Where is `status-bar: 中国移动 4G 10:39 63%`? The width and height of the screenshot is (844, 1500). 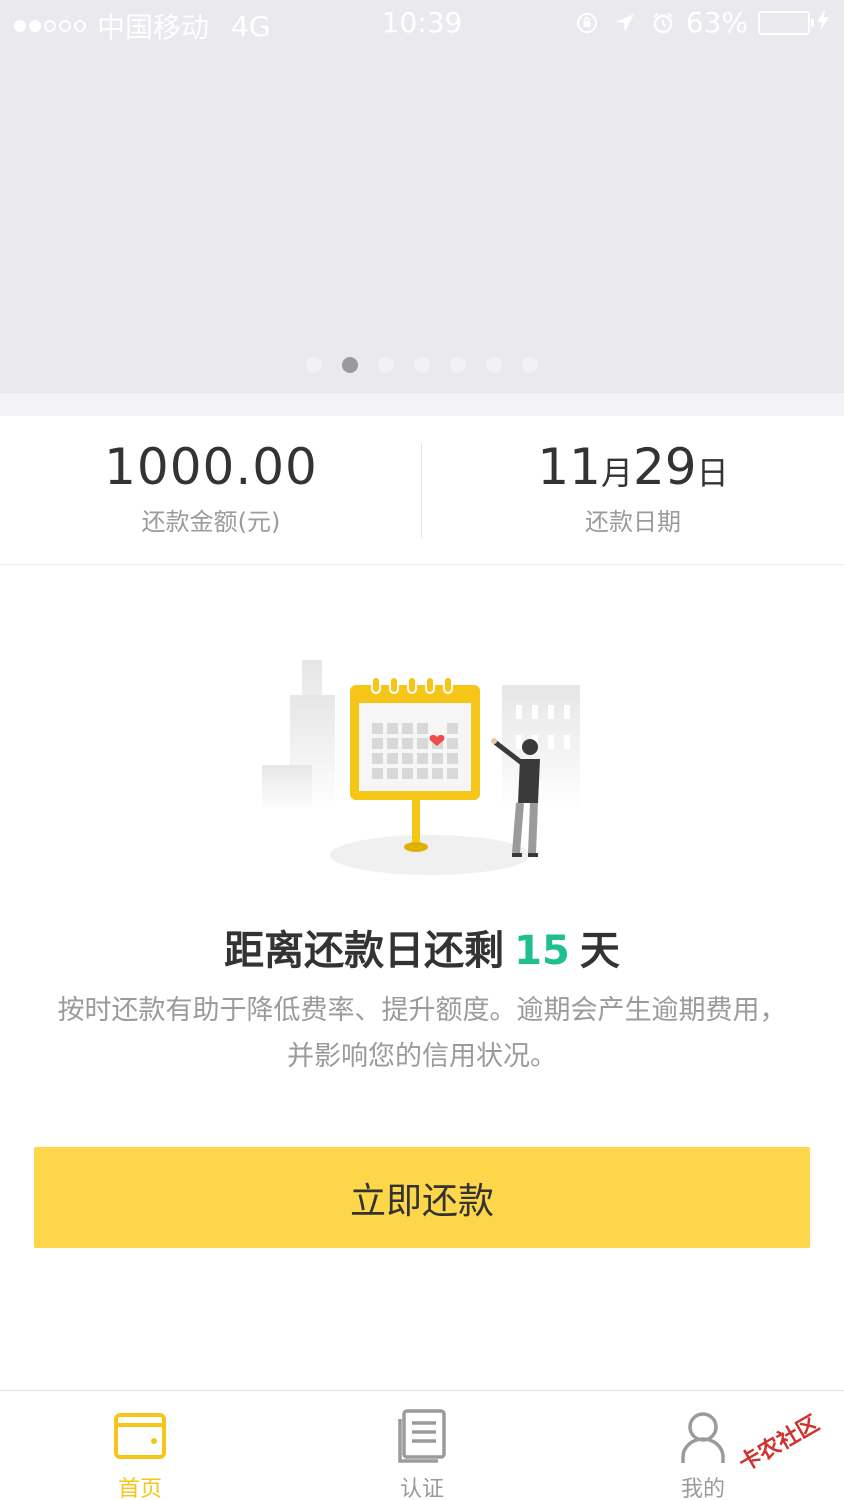 status-bar: 中国移动 4G 10:39 63% is located at coordinates (422, 23).